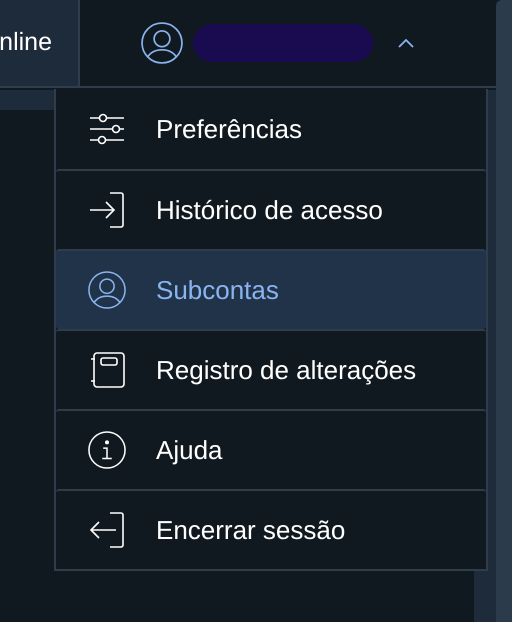  What do you see at coordinates (271, 529) in the screenshot?
I see `menu-item: Encerrar sessão` at bounding box center [271, 529].